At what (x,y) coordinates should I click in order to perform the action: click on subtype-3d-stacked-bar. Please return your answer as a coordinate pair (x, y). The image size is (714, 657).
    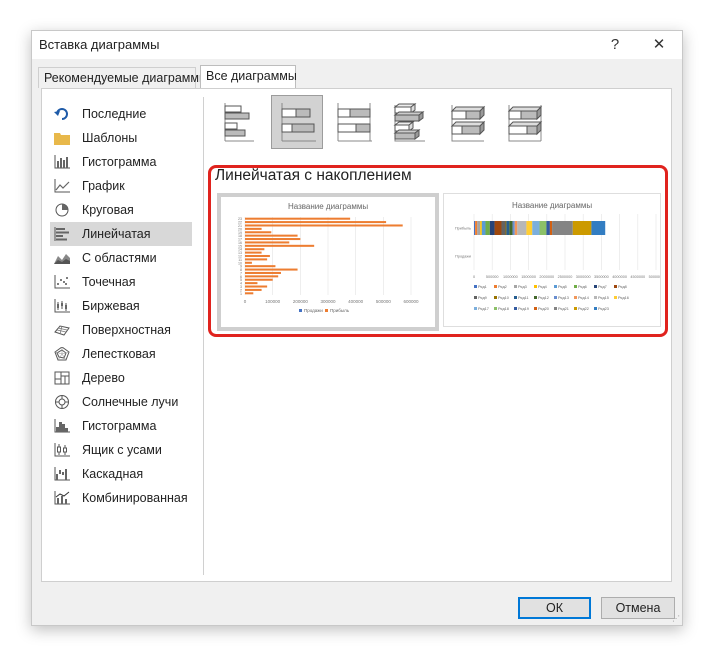
    Looking at the image, I should click on (468, 122).